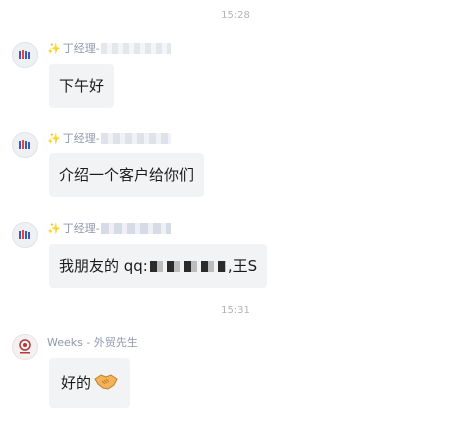  I want to click on redacted-qq-number, so click(187, 266).